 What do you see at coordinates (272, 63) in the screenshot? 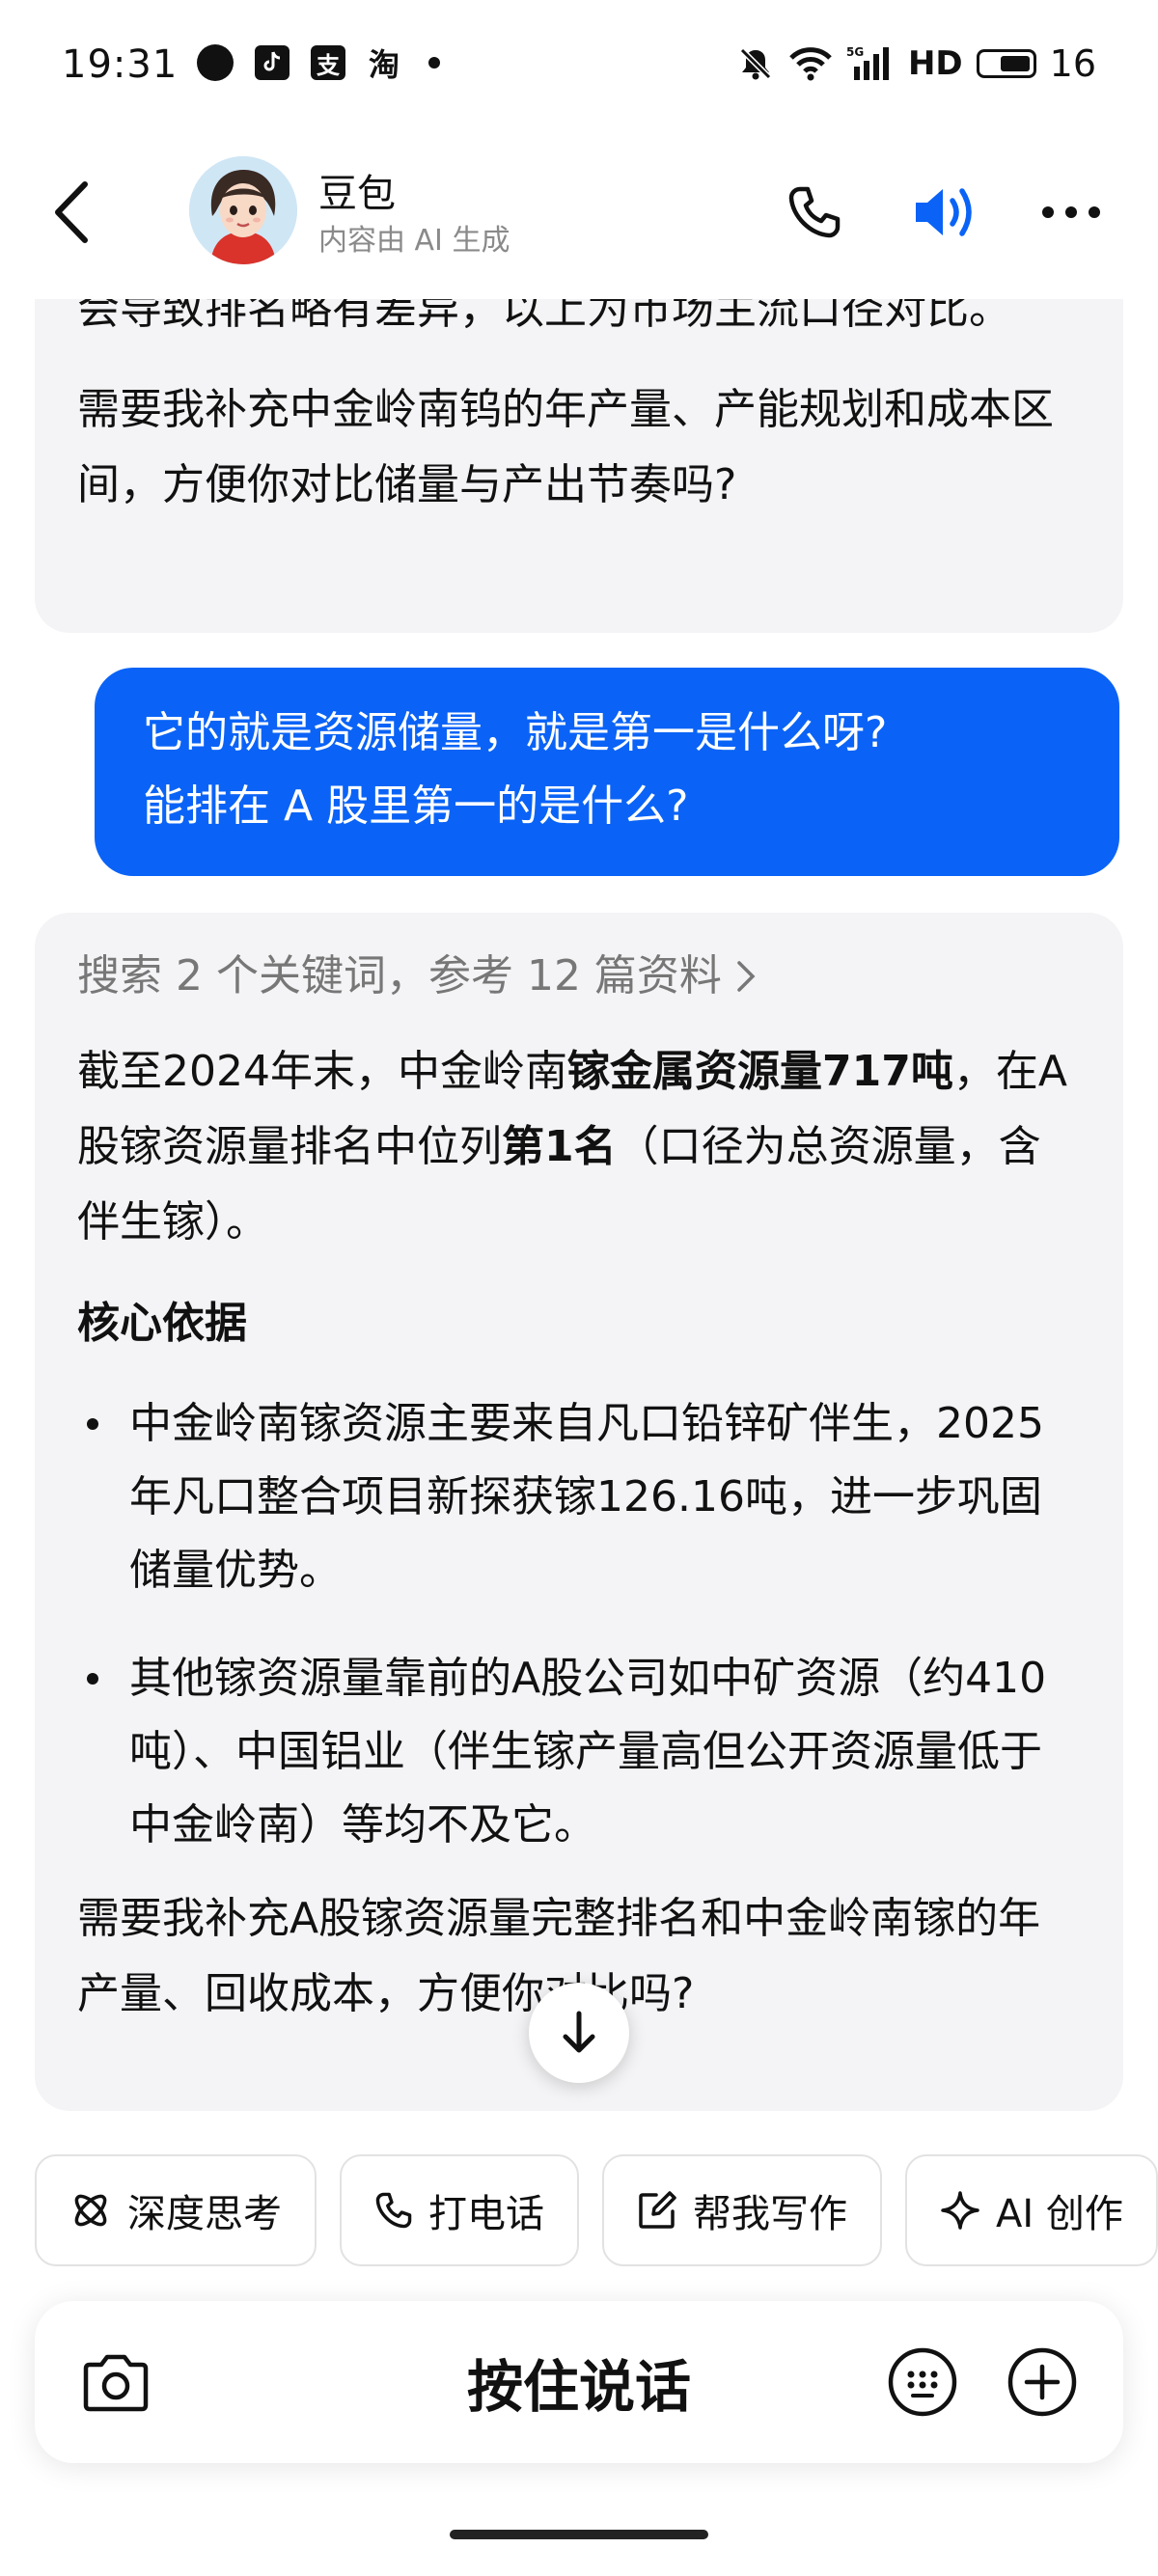
I see `tiktok-icon` at bounding box center [272, 63].